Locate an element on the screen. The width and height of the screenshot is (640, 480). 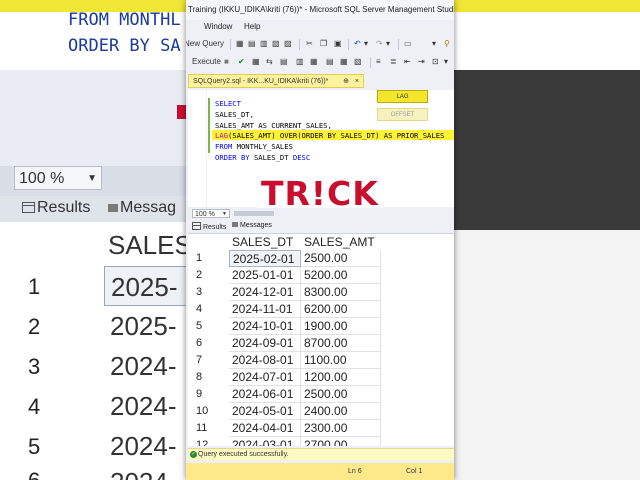
table-row: 12 2024-03-01 2700.00 is located at coordinates (321, 441).